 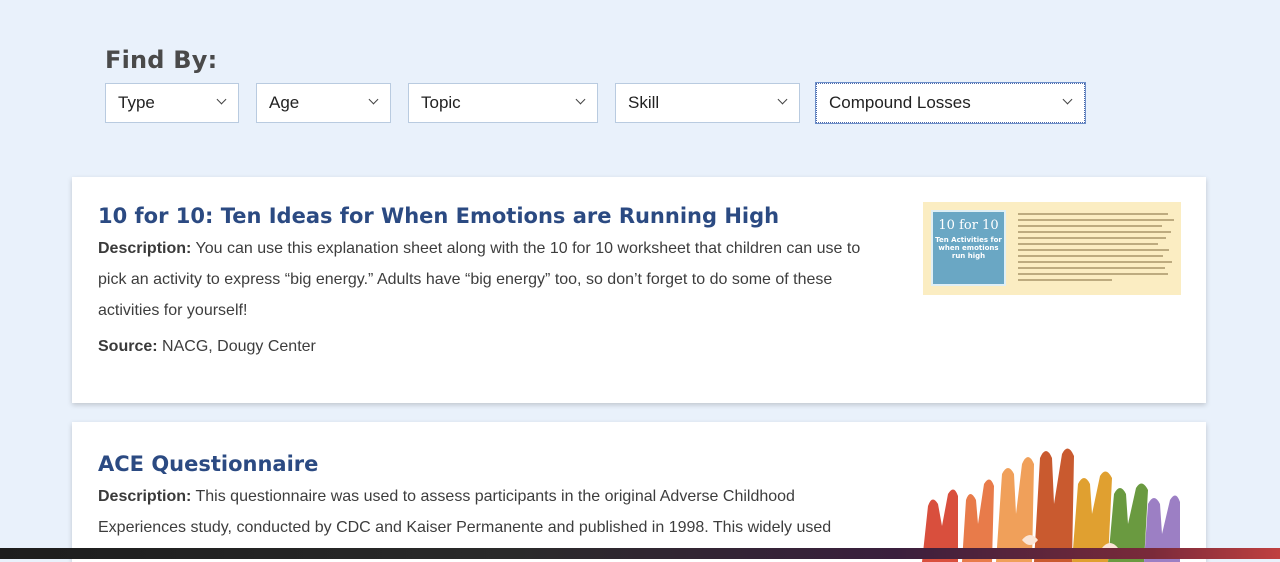 I want to click on type-select: Type, so click(x=172, y=103).